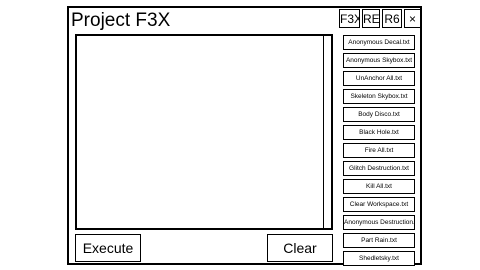 The image size is (480, 270). Describe the element at coordinates (371, 18) in the screenshot. I see `re-button: RE` at that location.